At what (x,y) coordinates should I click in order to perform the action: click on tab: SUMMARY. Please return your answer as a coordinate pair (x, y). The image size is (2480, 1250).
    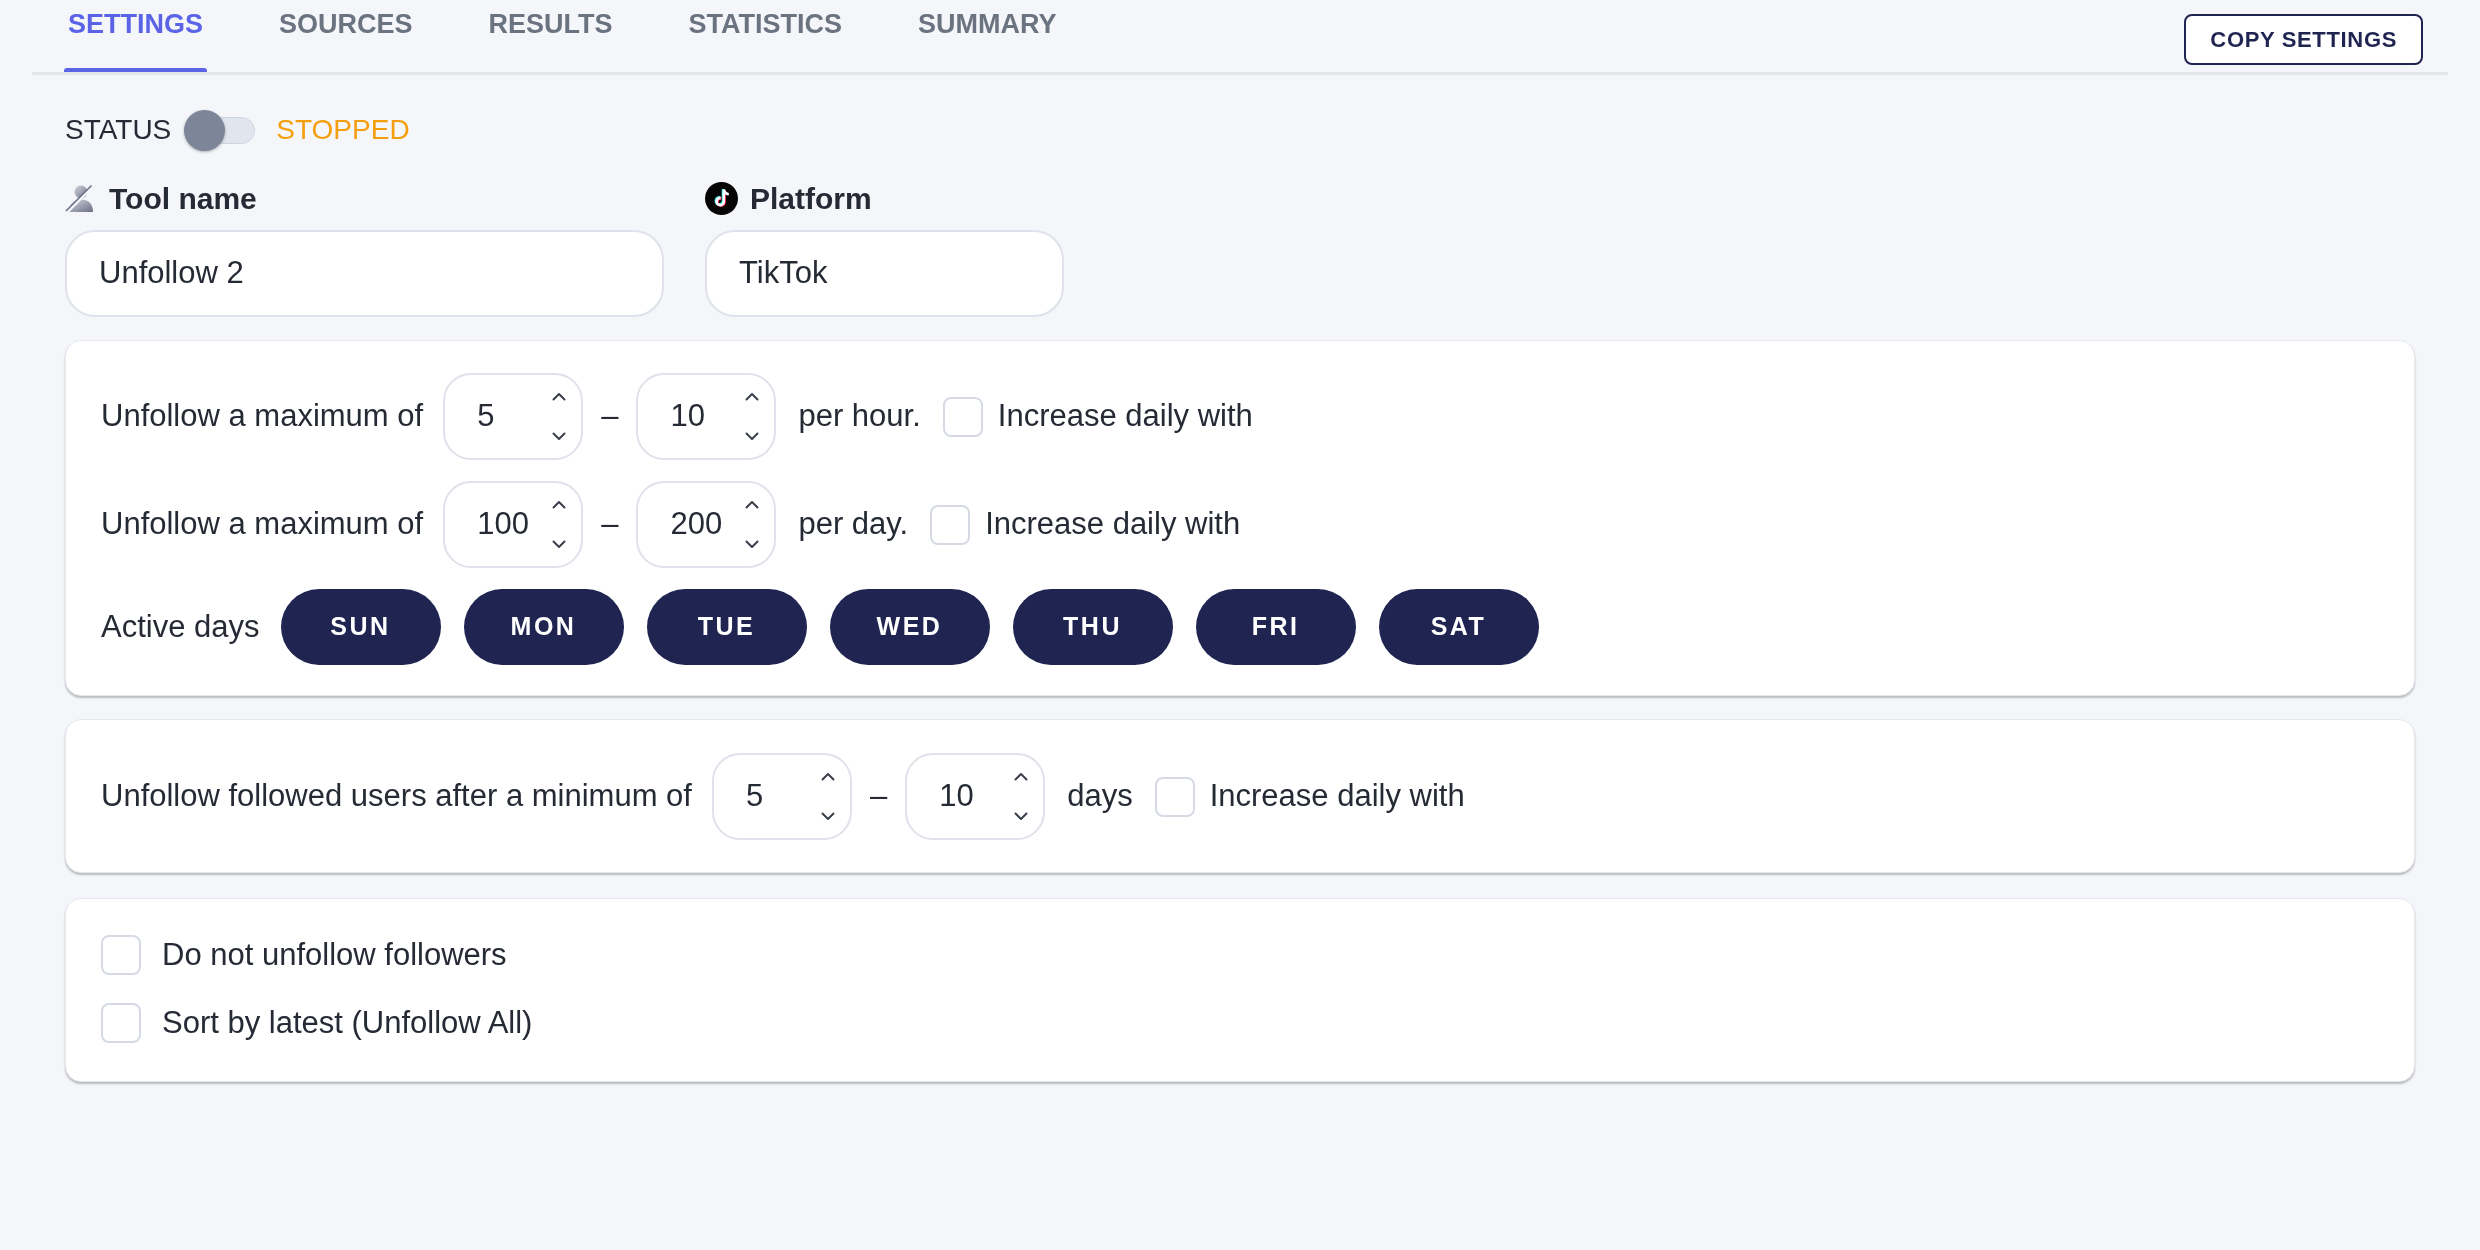
    Looking at the image, I should click on (987, 36).